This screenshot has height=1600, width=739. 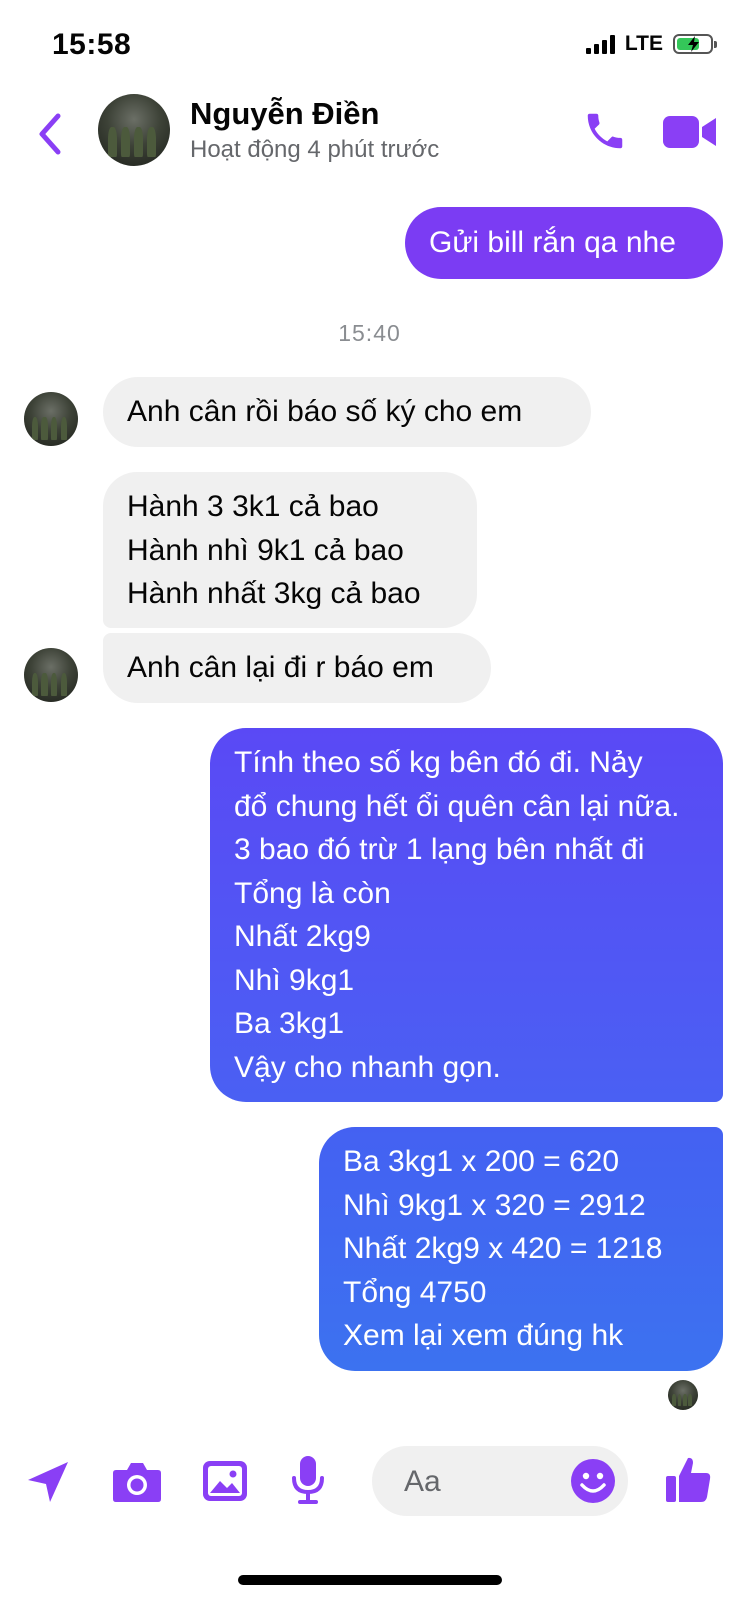 What do you see at coordinates (369, 333) in the screenshot?
I see `message-timestamp: 15:40` at bounding box center [369, 333].